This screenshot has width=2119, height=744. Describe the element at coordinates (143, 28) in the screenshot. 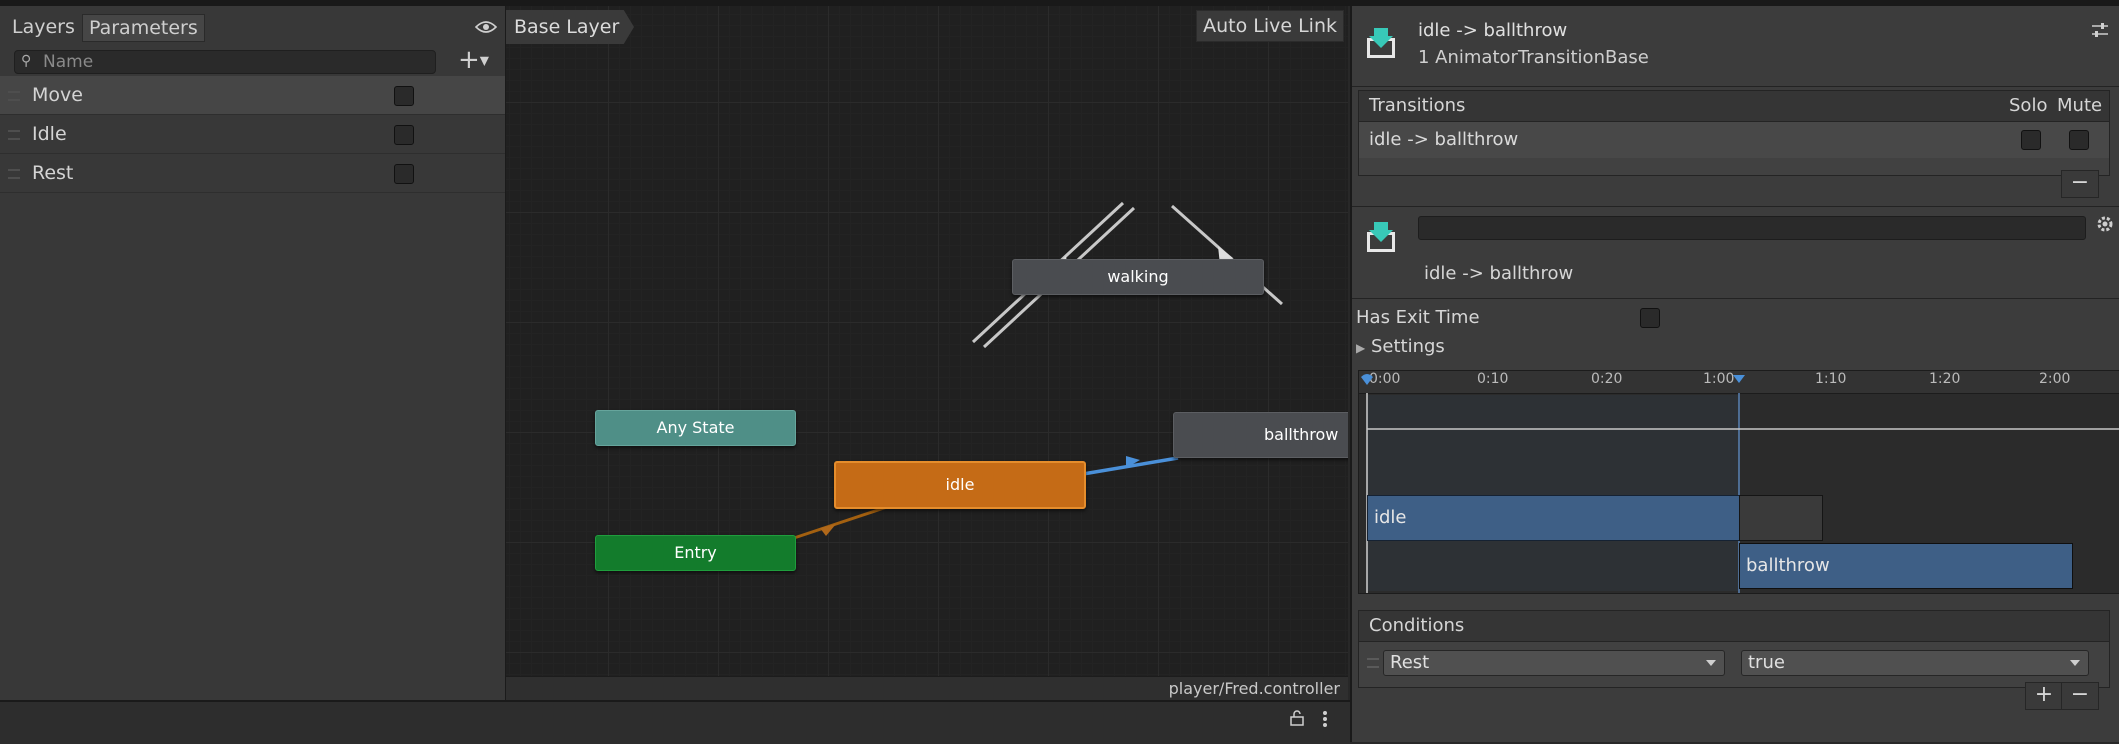

I see `tab-parameters: Parameters` at that location.